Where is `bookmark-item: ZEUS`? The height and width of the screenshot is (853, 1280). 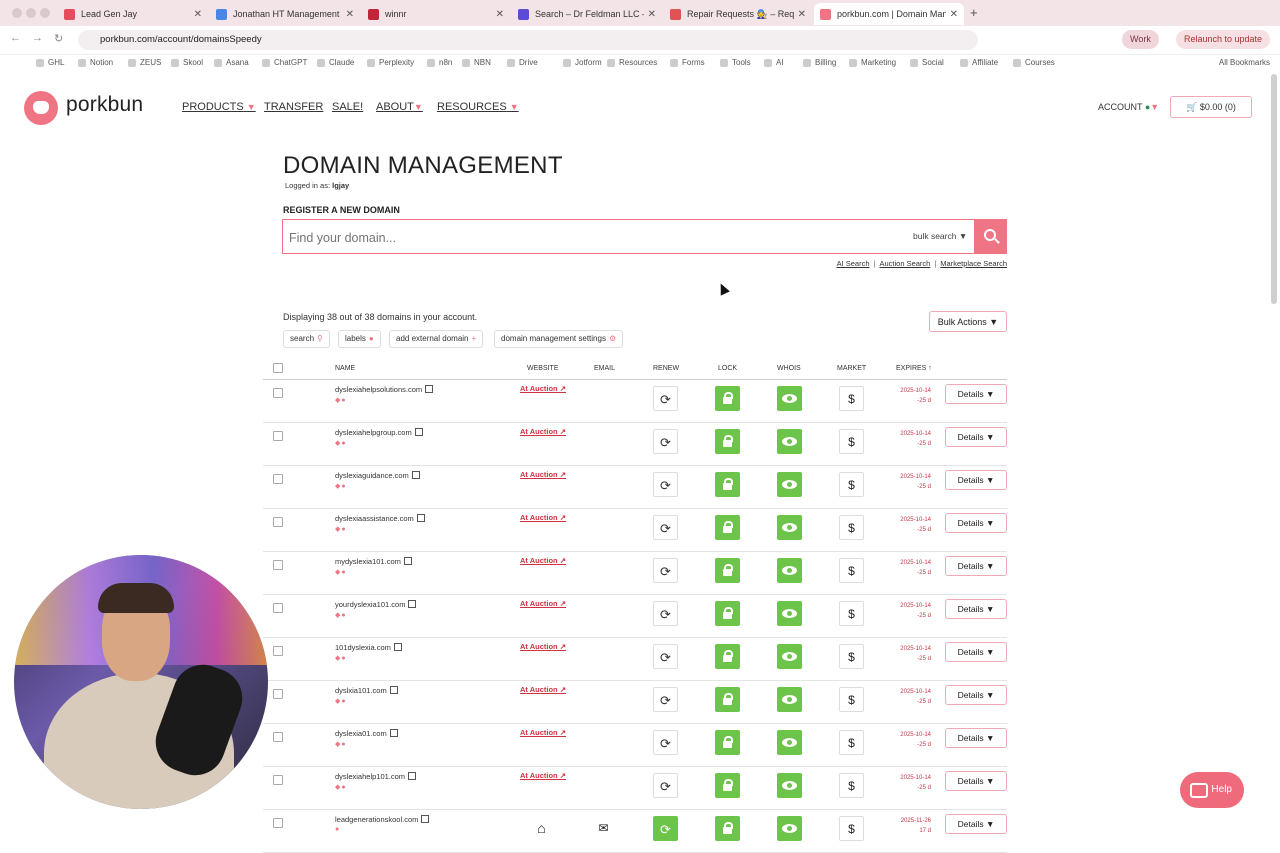 bookmark-item: ZEUS is located at coordinates (144, 62).